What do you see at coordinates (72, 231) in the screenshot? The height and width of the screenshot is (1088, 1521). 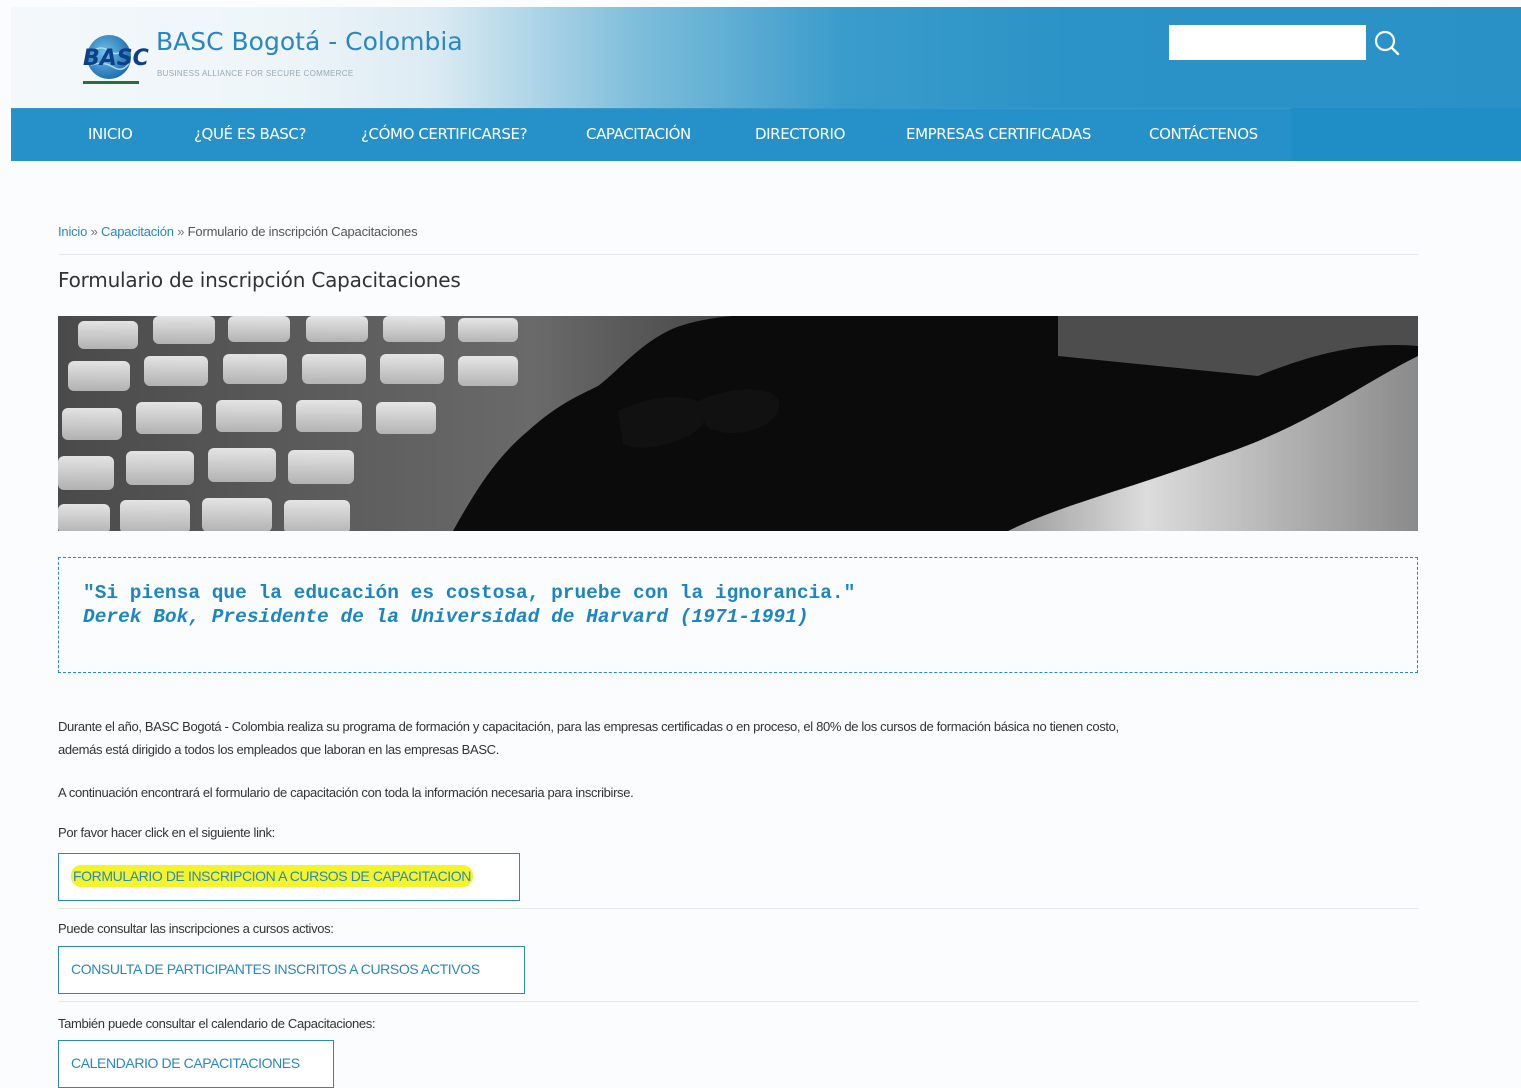 I see `breadcrumb-home-link: Inicio` at bounding box center [72, 231].